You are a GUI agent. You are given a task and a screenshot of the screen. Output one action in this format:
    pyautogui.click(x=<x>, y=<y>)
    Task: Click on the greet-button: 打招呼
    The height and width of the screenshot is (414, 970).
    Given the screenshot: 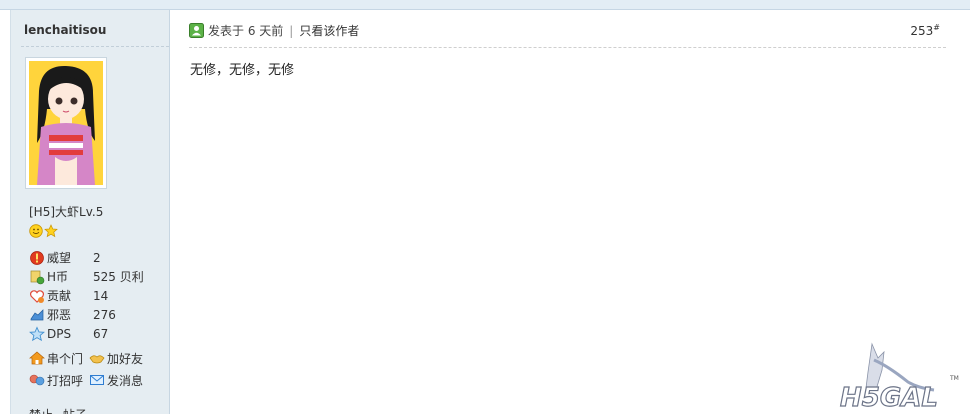 What is the action you would take?
    pyautogui.click(x=56, y=380)
    